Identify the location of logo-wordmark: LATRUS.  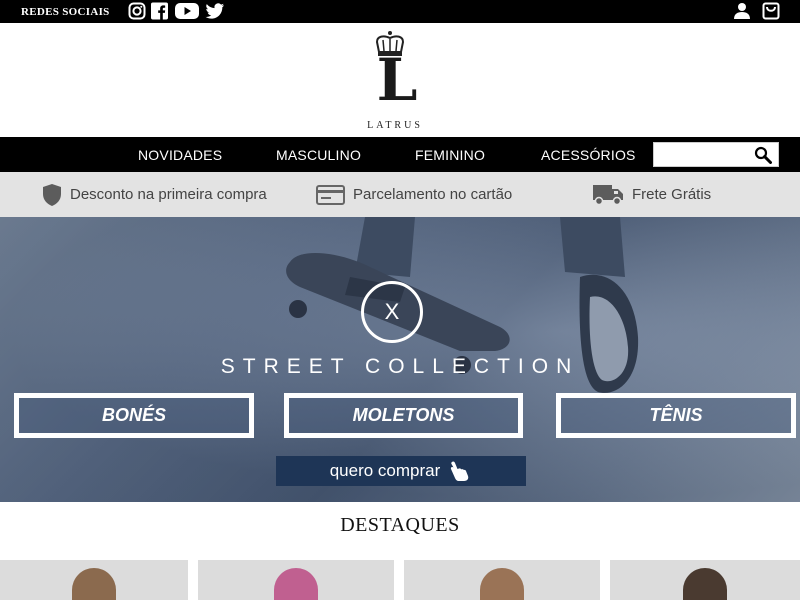
(395, 125).